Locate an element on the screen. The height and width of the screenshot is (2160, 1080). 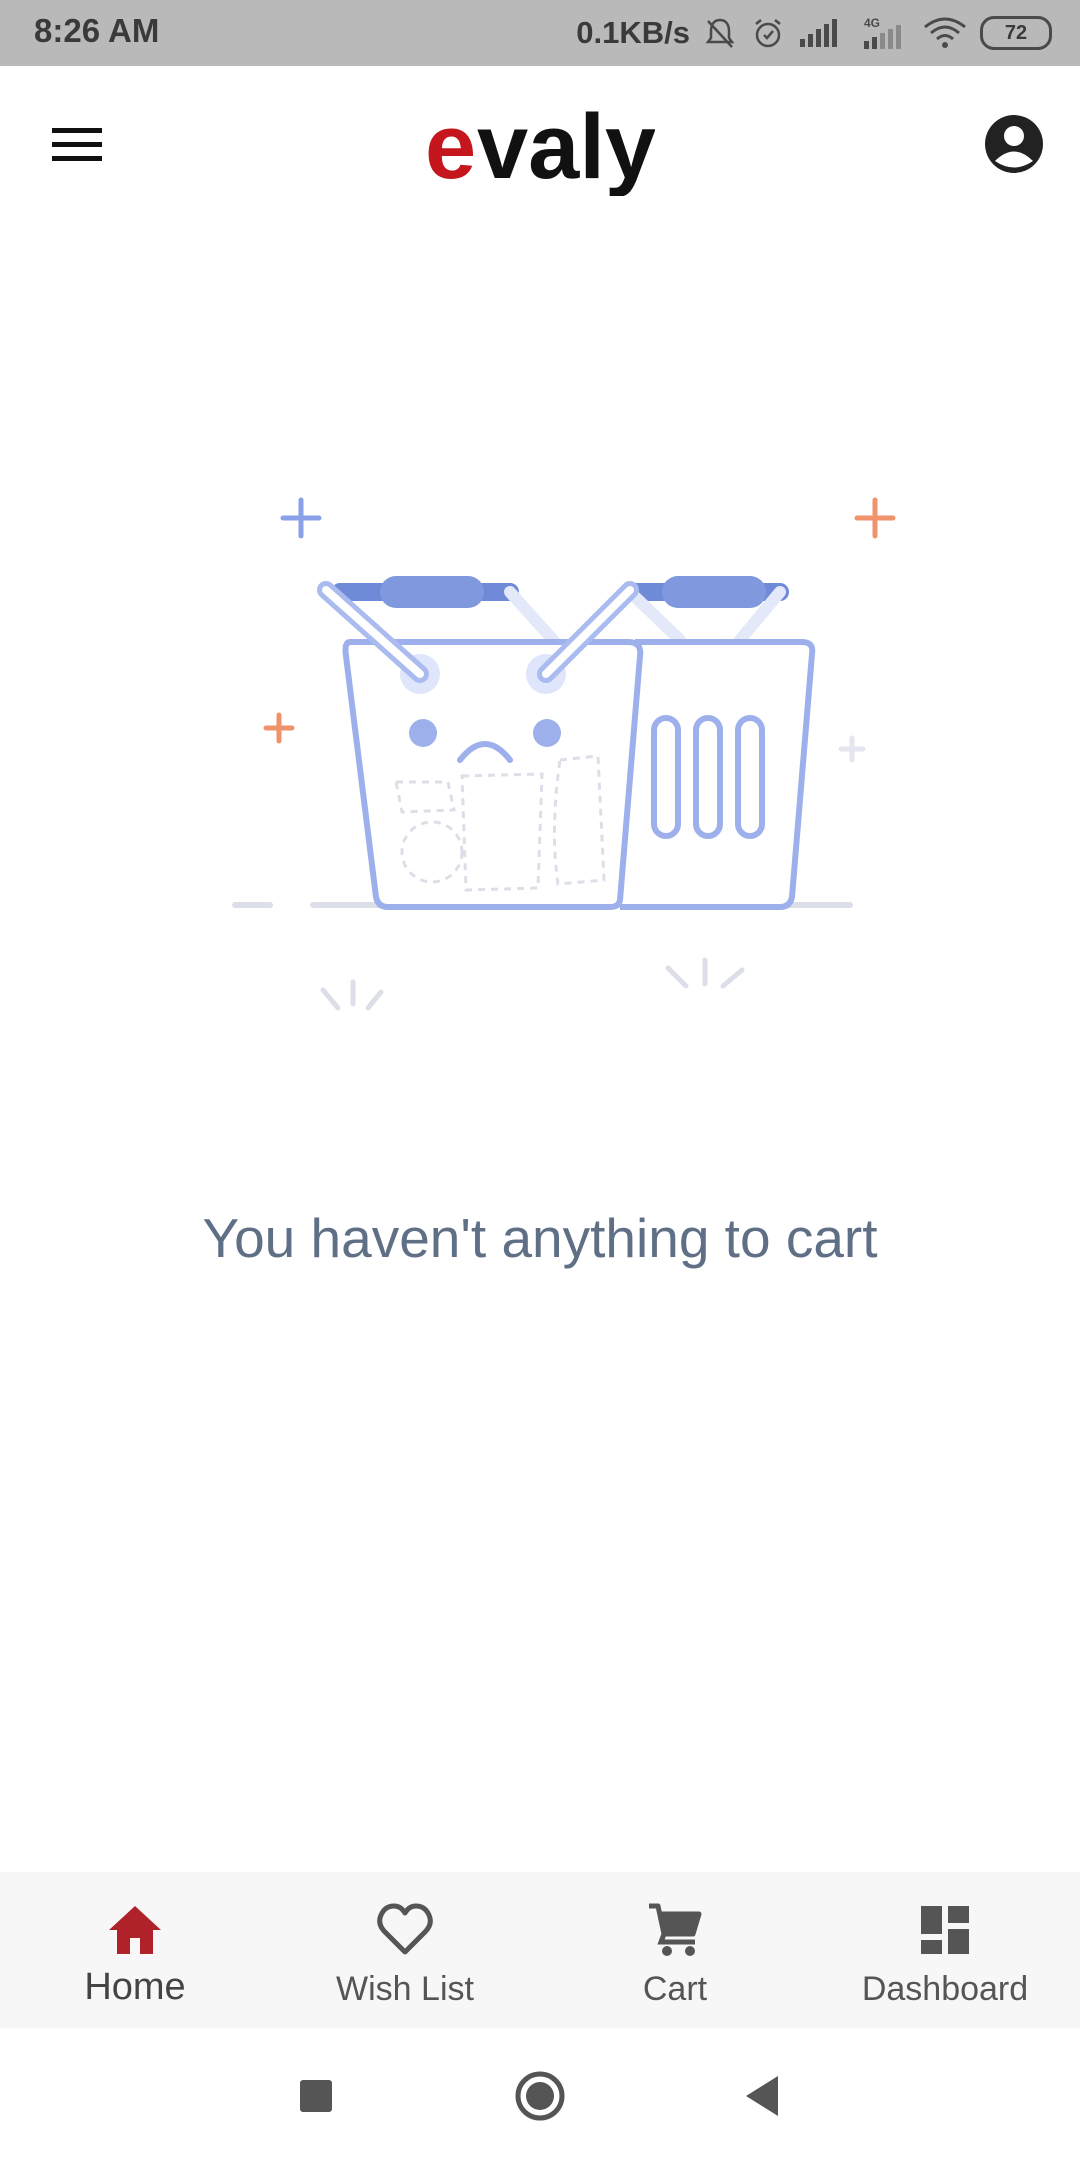
status-time: 8:26 AM is located at coordinates (97, 30).